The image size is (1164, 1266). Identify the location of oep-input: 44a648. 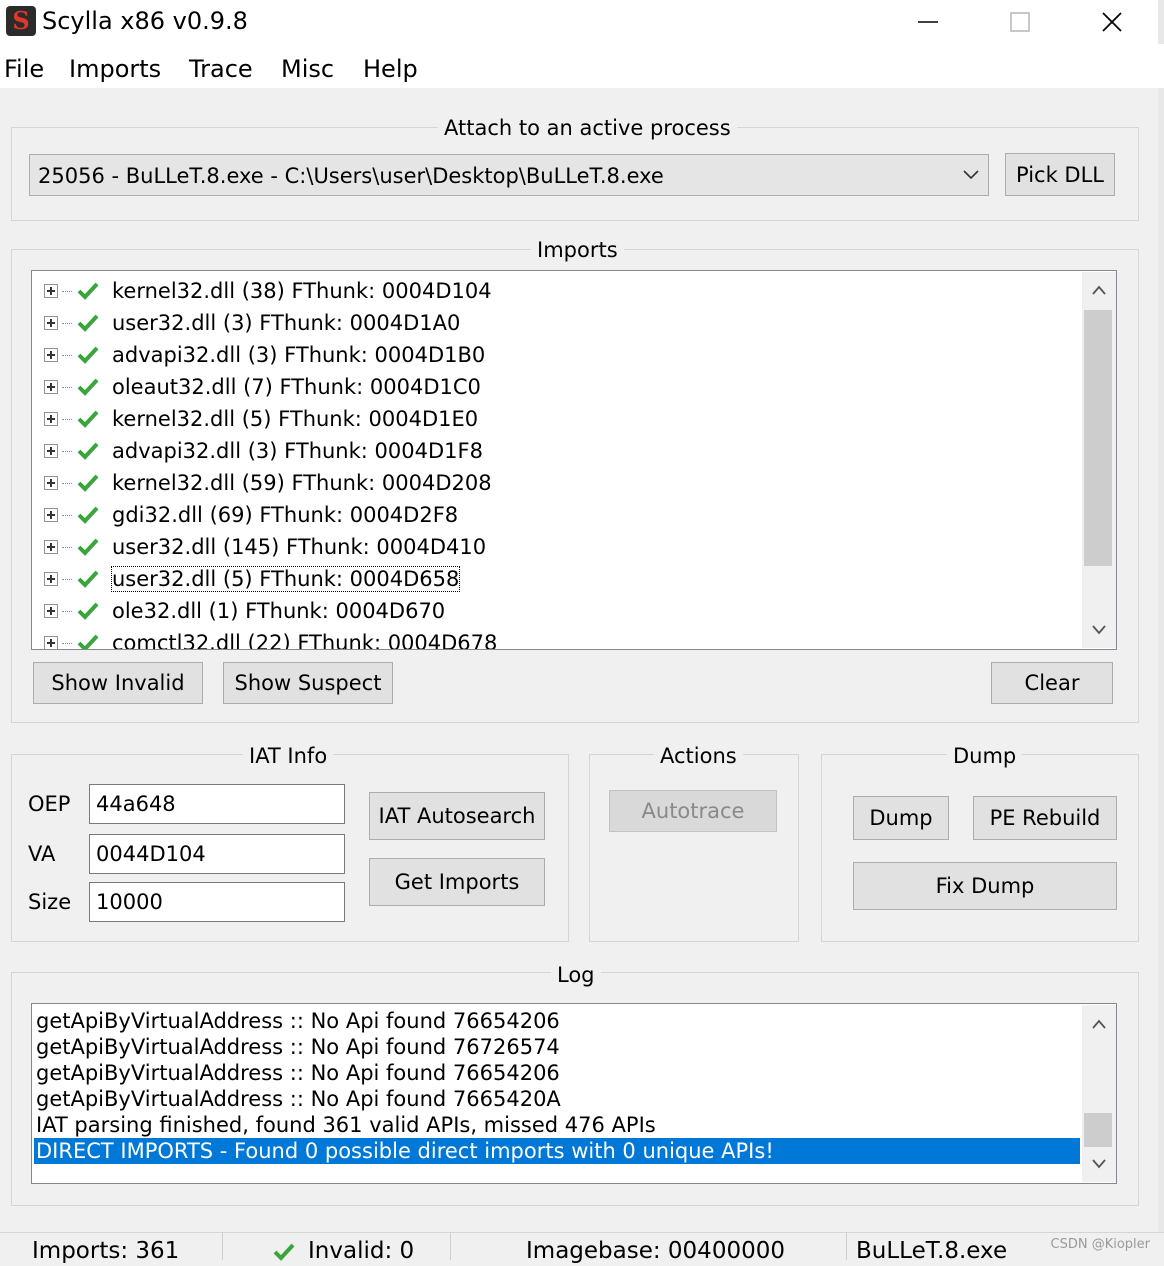
(217, 804).